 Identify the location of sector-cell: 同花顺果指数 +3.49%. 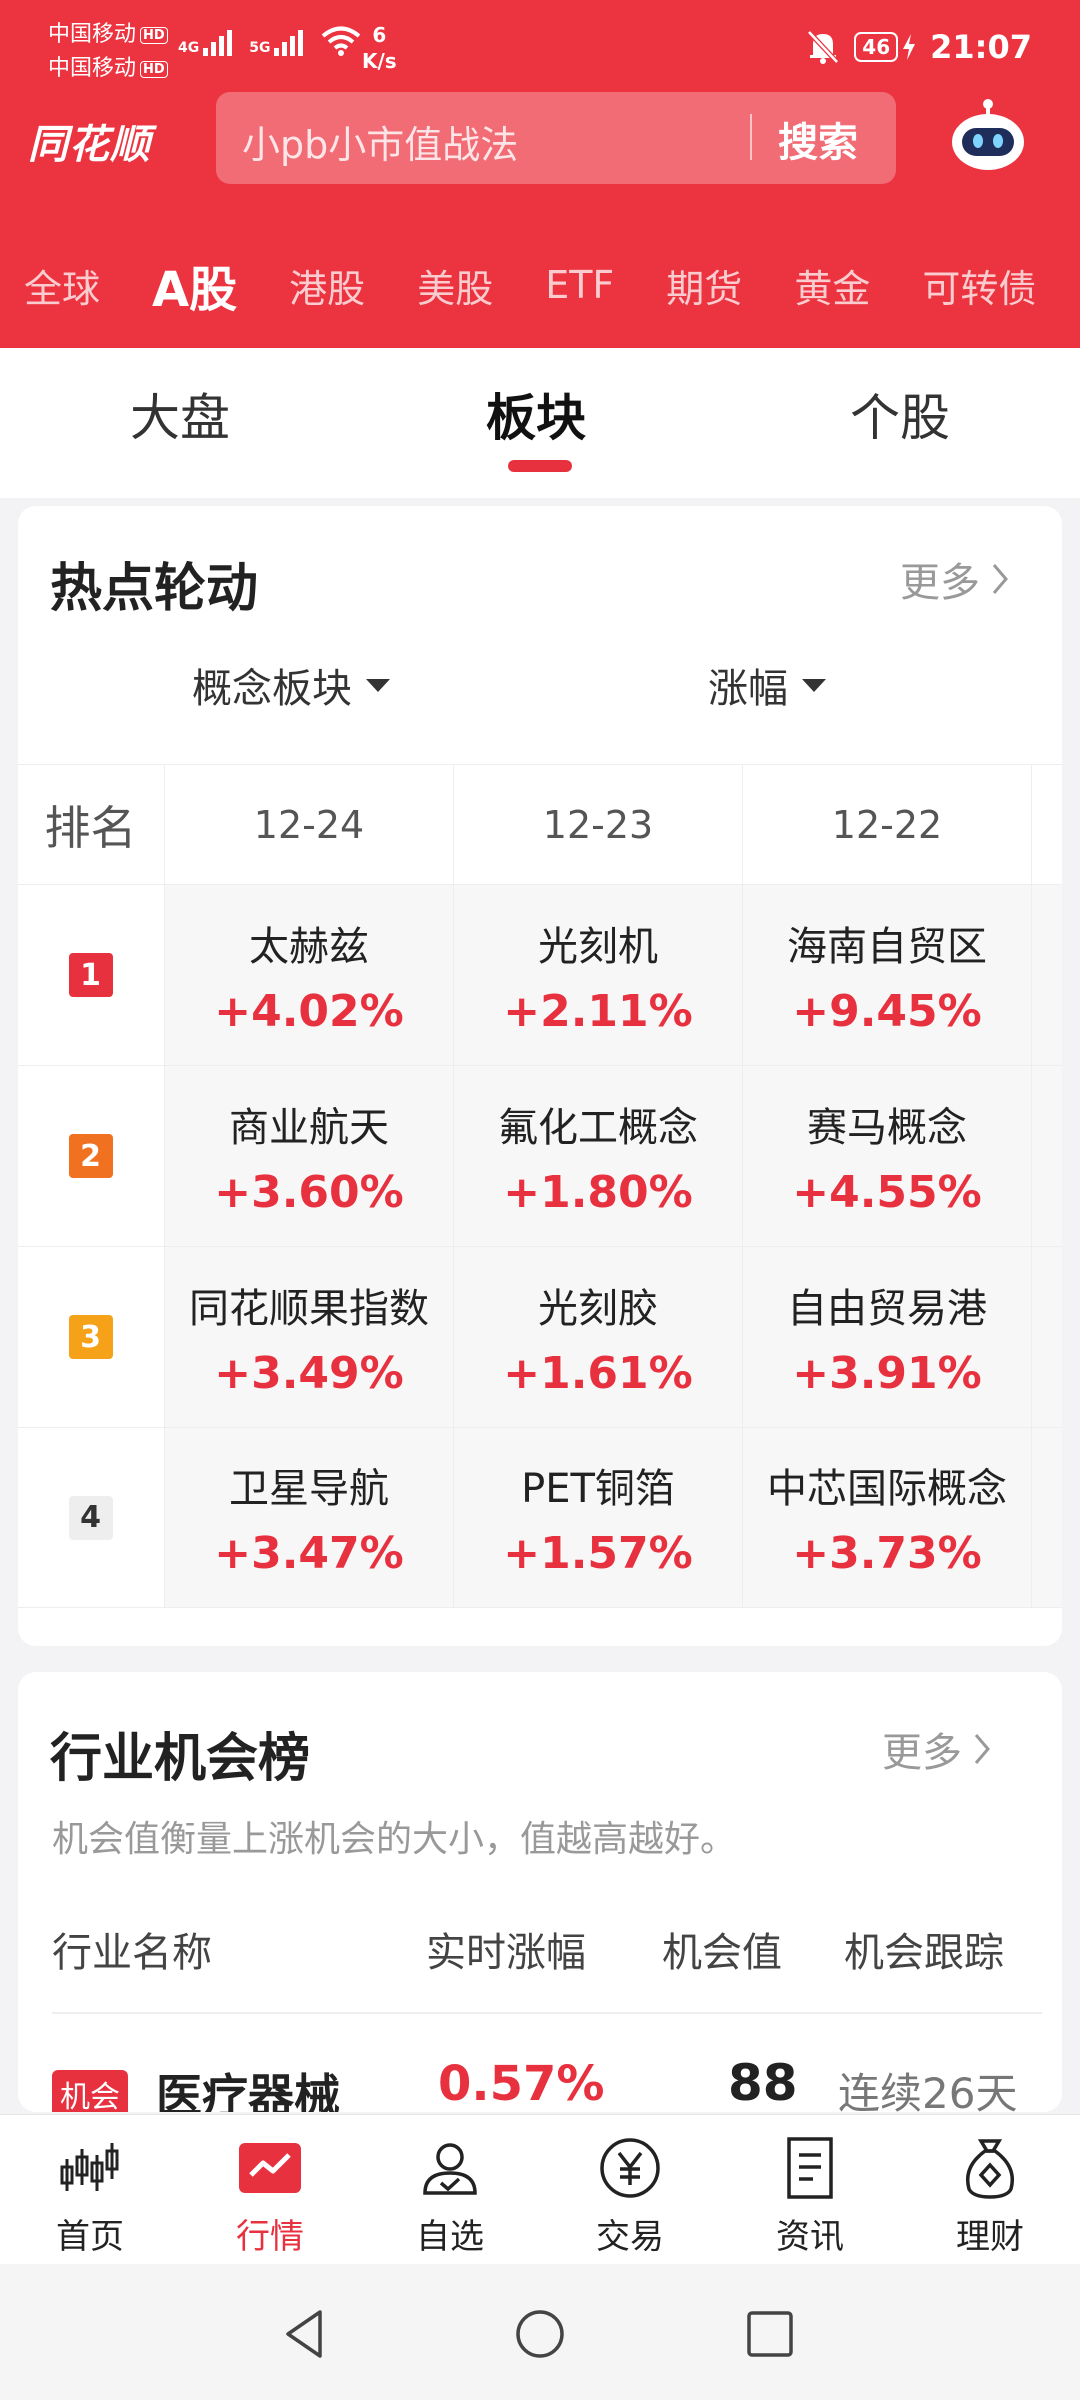
(308, 1337).